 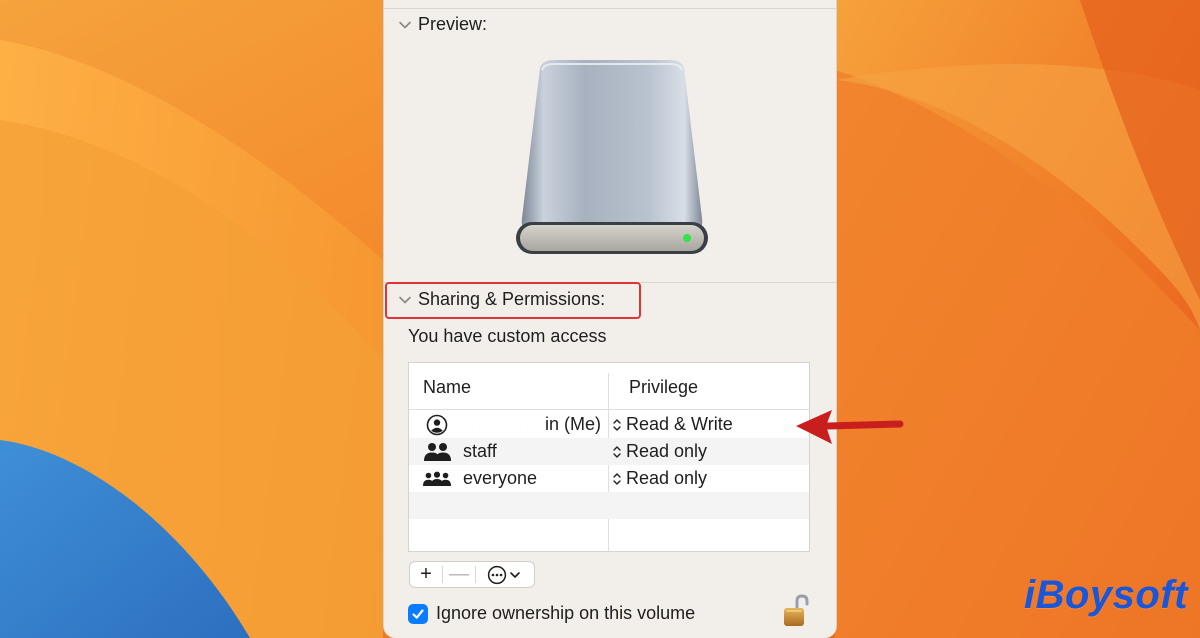 What do you see at coordinates (663, 387) in the screenshot?
I see `column-header-privilege: Privilege` at bounding box center [663, 387].